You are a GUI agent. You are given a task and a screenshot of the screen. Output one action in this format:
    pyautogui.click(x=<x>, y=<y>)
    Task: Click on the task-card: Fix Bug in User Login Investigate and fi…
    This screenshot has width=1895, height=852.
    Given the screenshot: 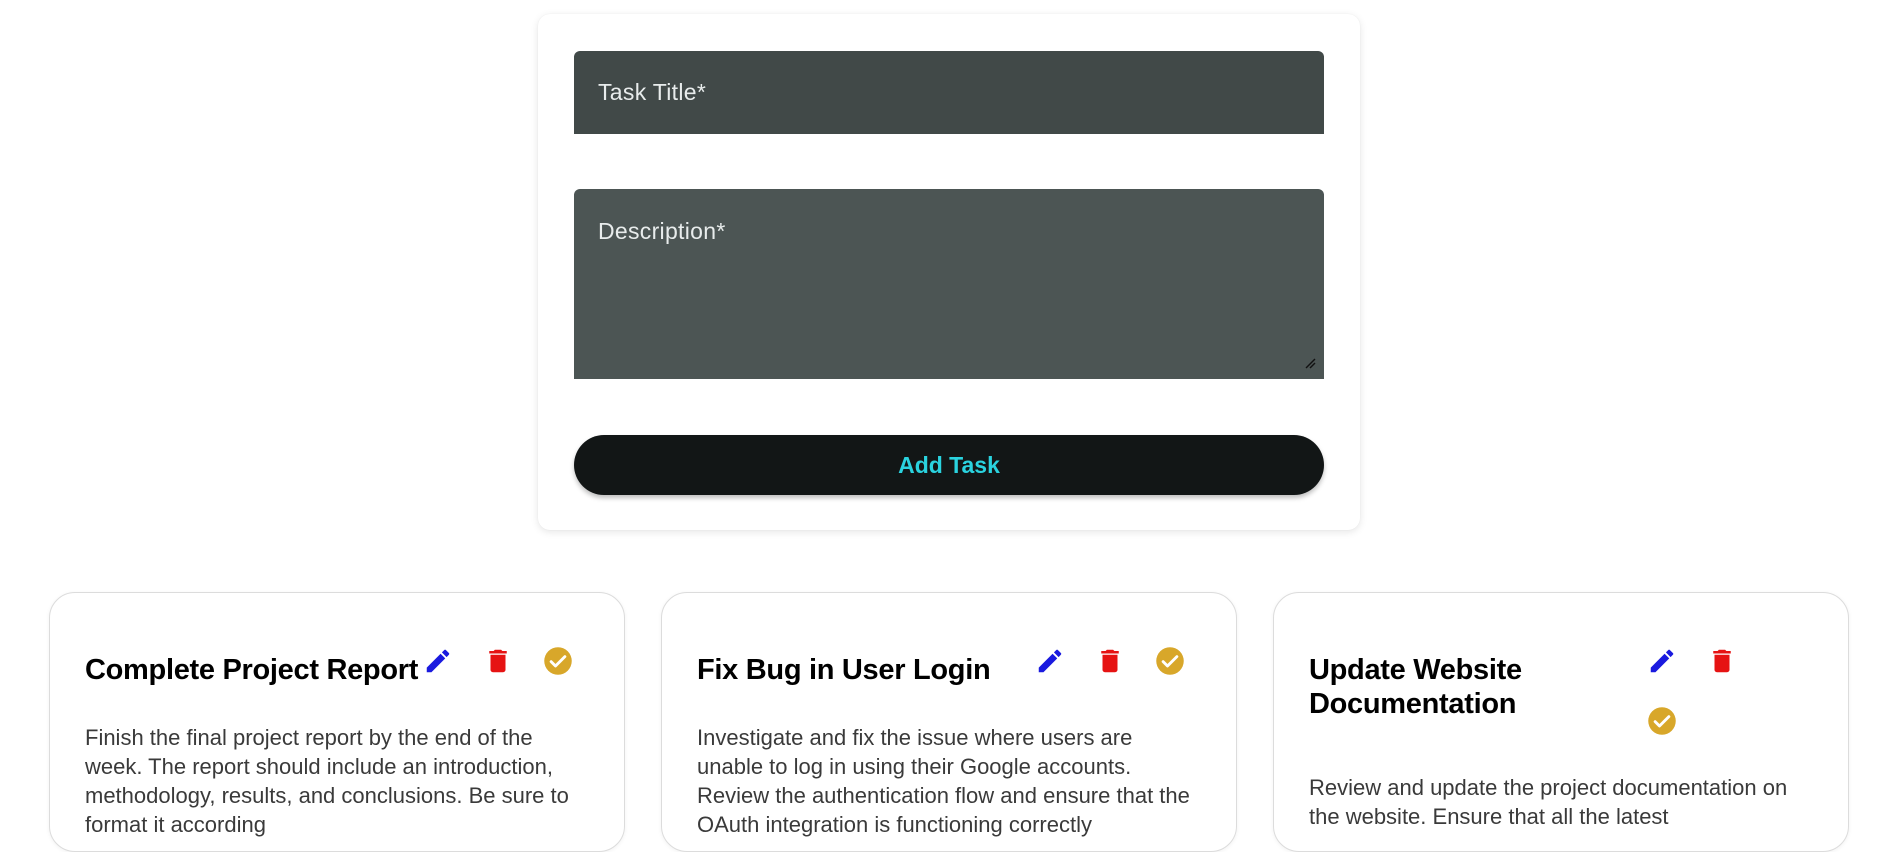 What is the action you would take?
    pyautogui.click(x=949, y=722)
    